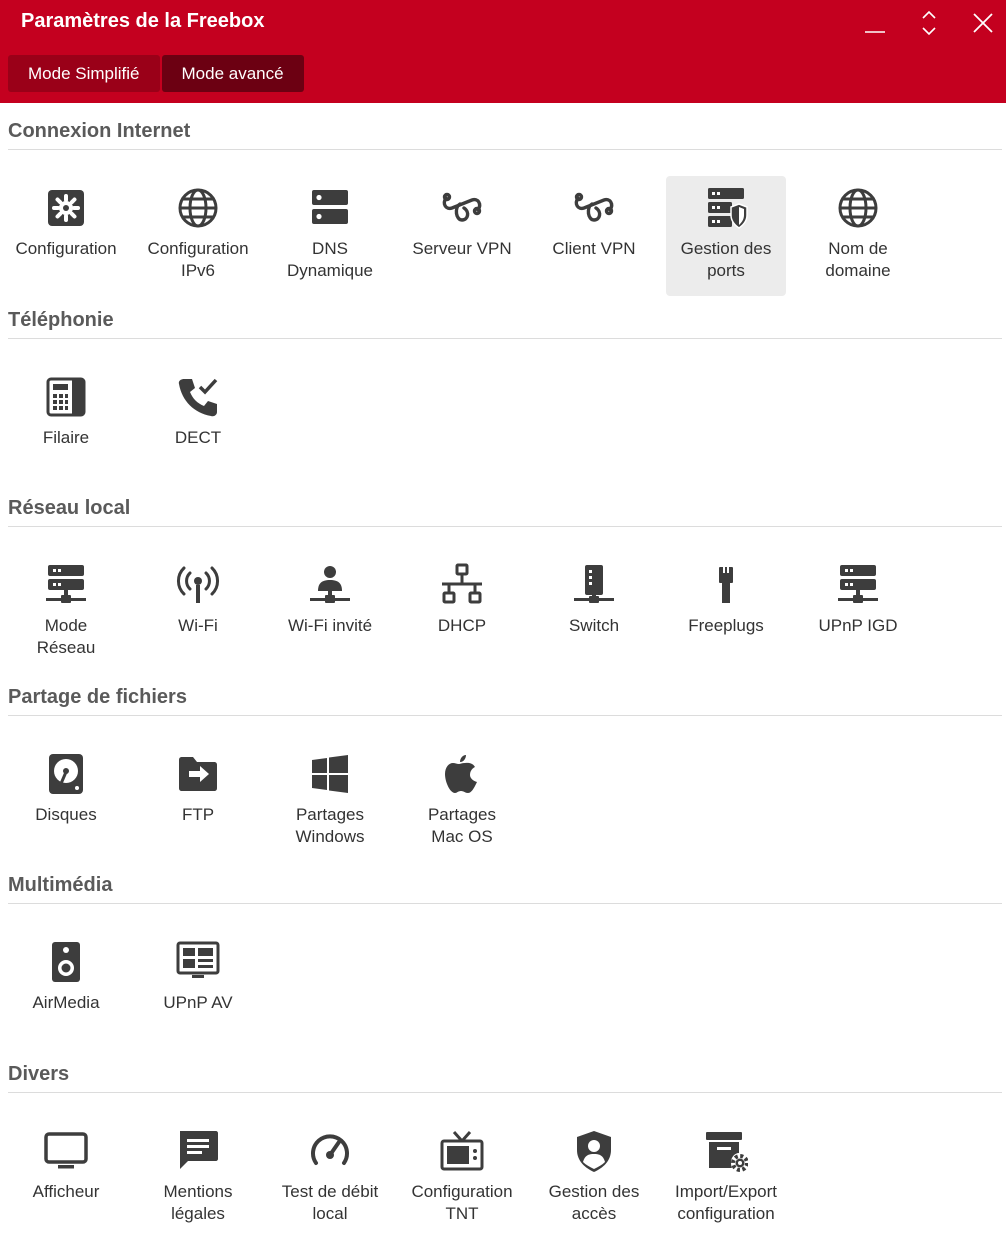  I want to click on settings-item-label: Gestion des ports, so click(726, 259).